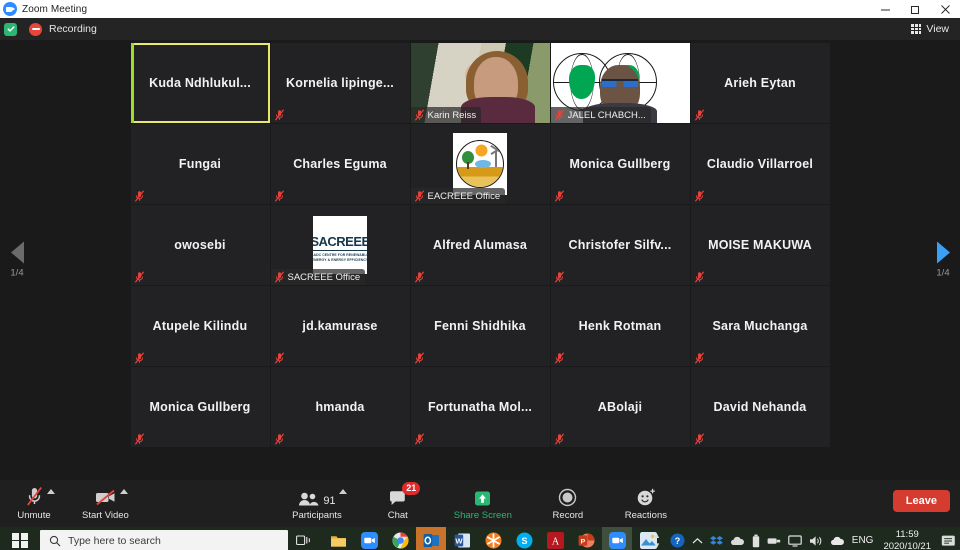 This screenshot has width=960, height=550. I want to click on participant-tile: Arieh Eytan, so click(760, 83).